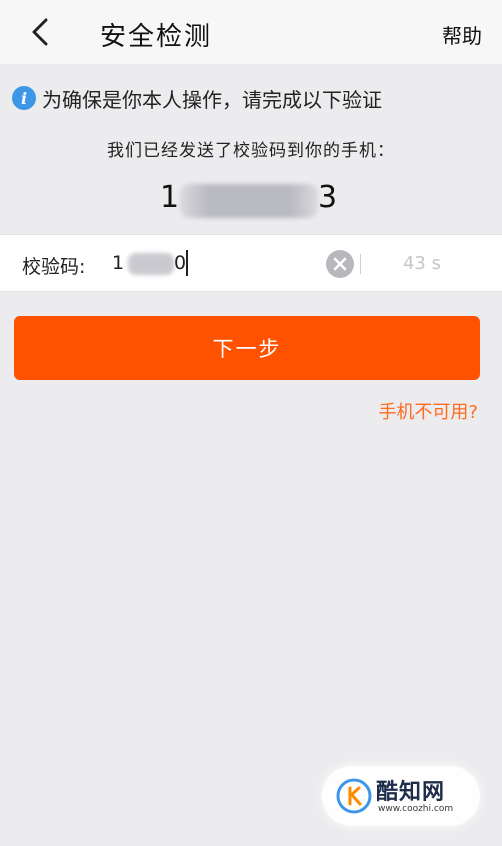 The width and height of the screenshot is (502, 846). What do you see at coordinates (151, 264) in the screenshot?
I see `code-blur-mask` at bounding box center [151, 264].